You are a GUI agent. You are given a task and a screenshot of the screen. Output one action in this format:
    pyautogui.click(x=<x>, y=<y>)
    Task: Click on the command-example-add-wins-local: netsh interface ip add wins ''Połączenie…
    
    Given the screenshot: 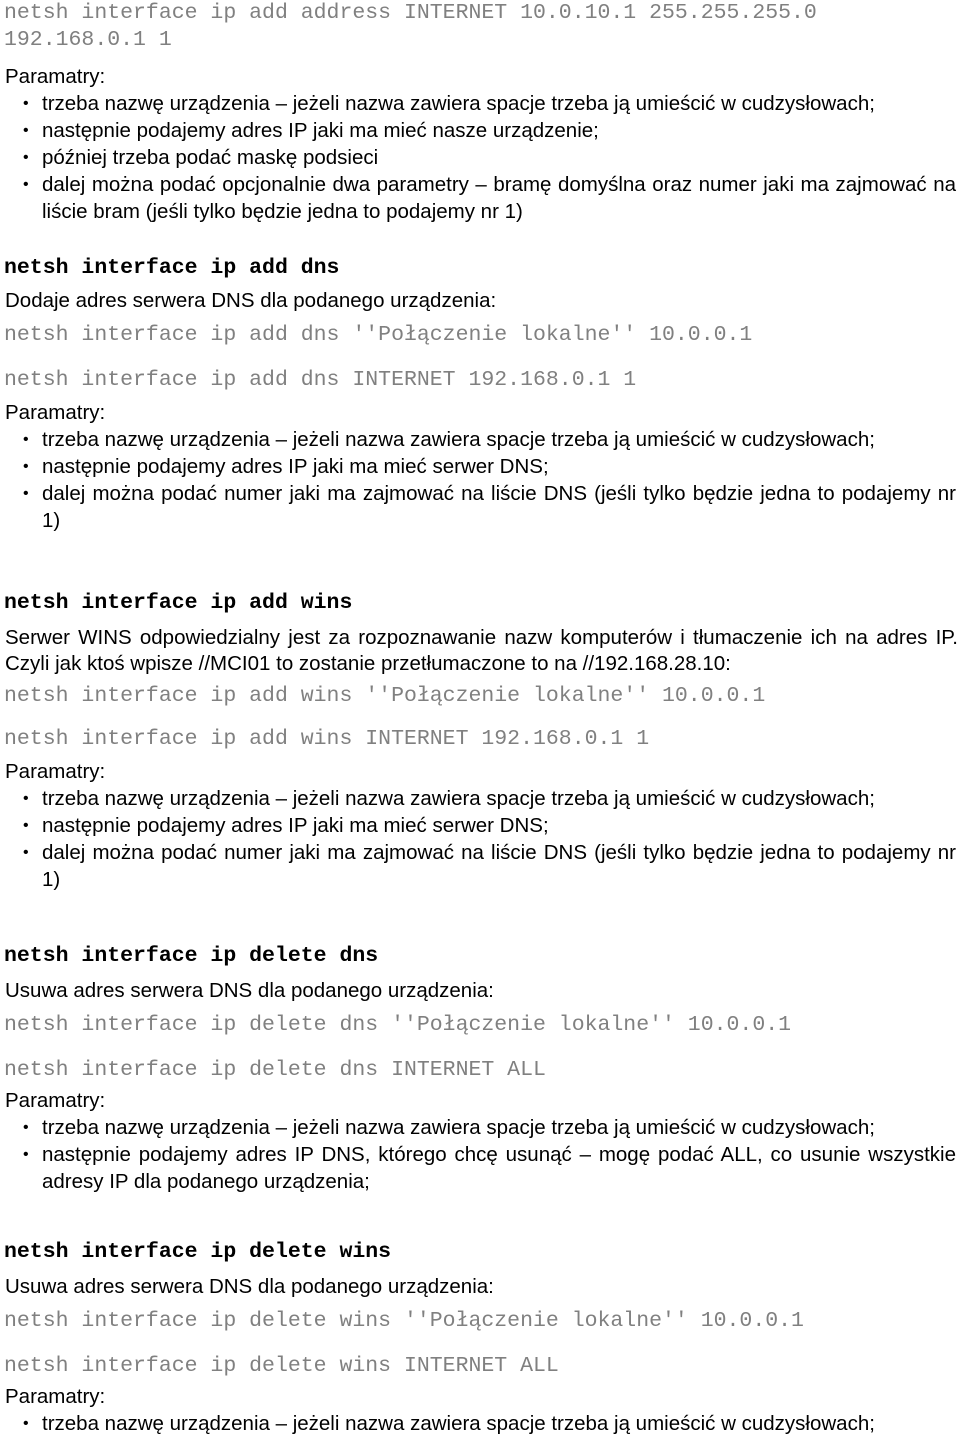 What is the action you would take?
    pyautogui.click(x=385, y=696)
    